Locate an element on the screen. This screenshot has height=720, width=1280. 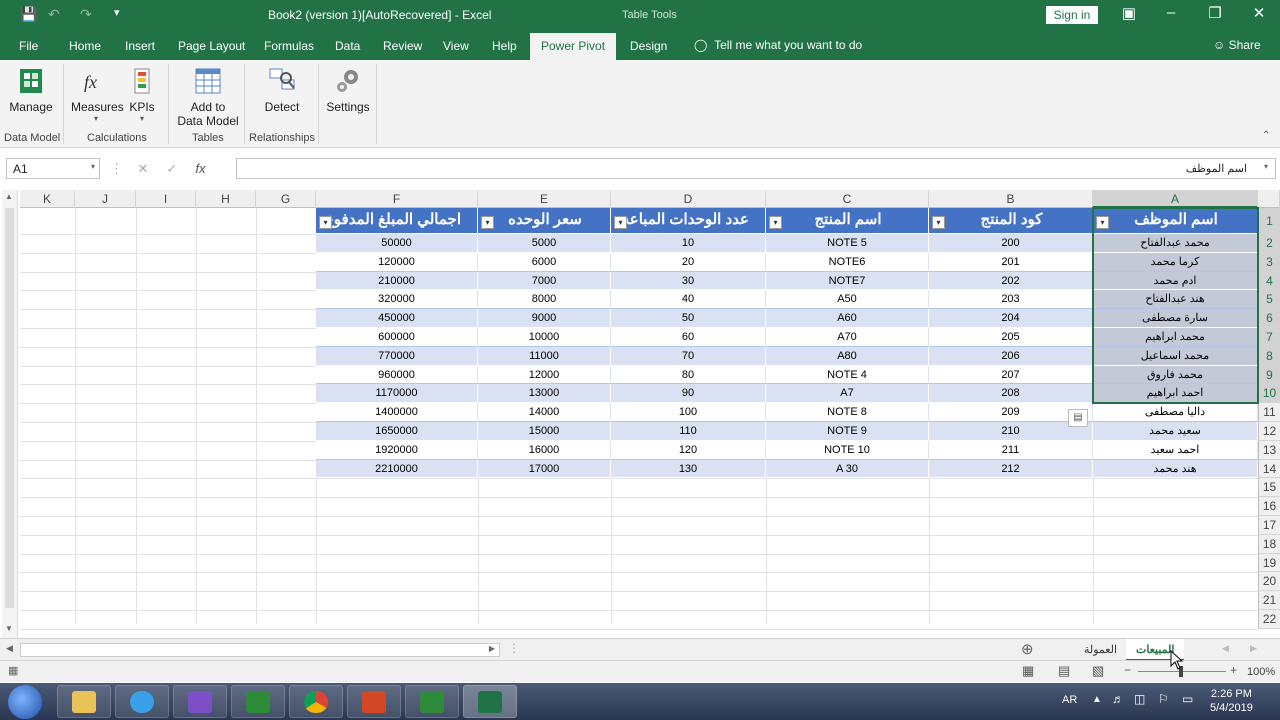
table-cell: NOTE6 is located at coordinates (847, 262).